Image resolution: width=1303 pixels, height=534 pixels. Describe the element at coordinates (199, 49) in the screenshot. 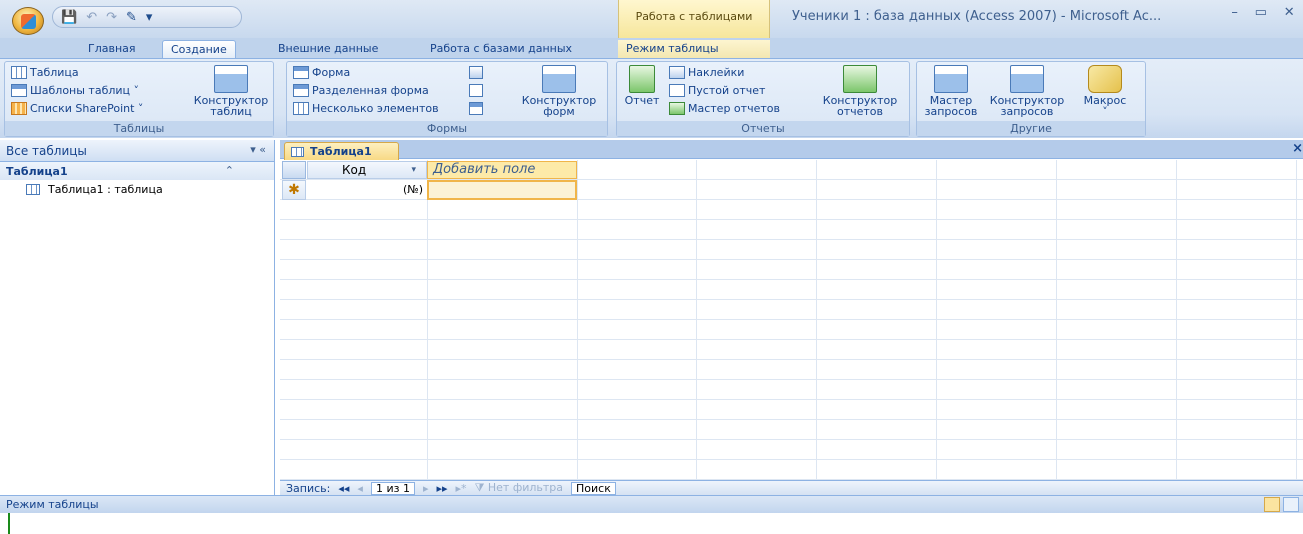

I see `tab-create: Создание` at that location.